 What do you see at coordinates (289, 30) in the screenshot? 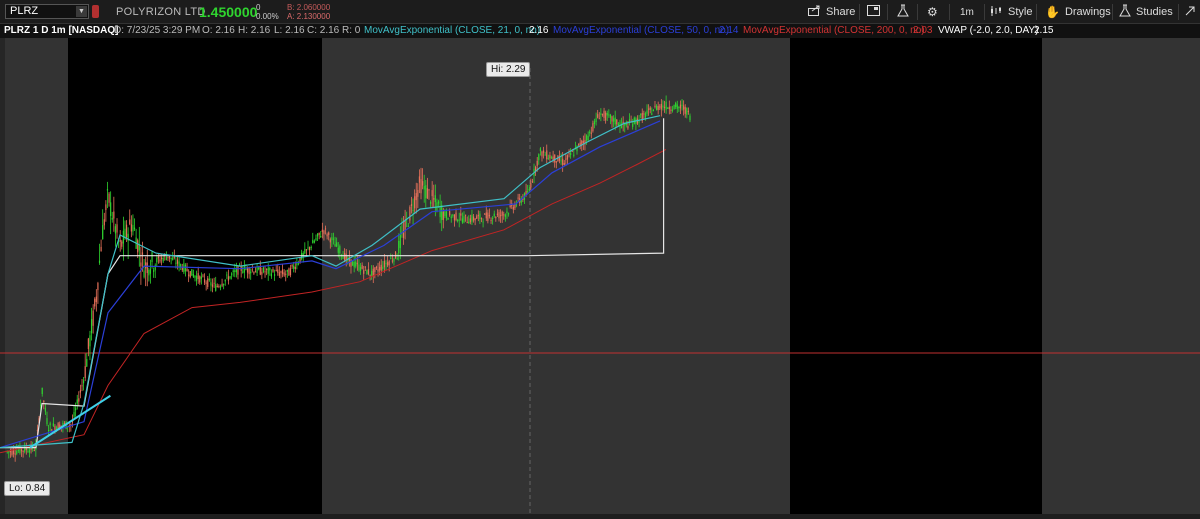
I see `bar-low: L: 2.16` at bounding box center [289, 30].